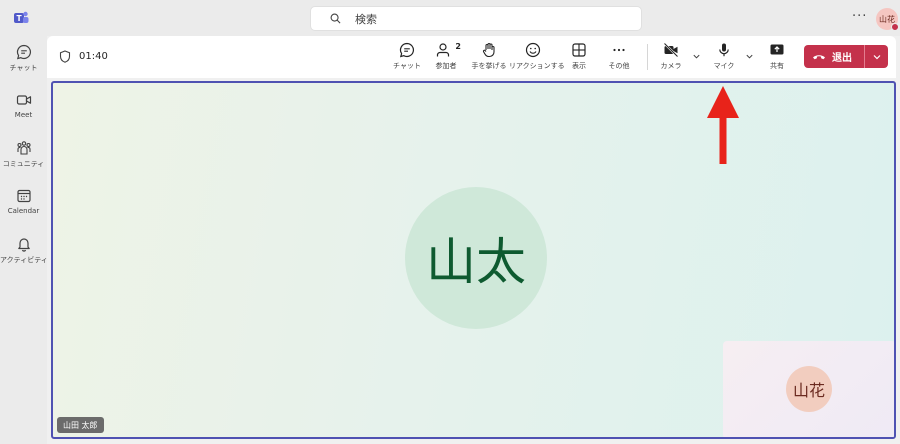  Describe the element at coordinates (442, 50) in the screenshot. I see `person-icon` at that location.